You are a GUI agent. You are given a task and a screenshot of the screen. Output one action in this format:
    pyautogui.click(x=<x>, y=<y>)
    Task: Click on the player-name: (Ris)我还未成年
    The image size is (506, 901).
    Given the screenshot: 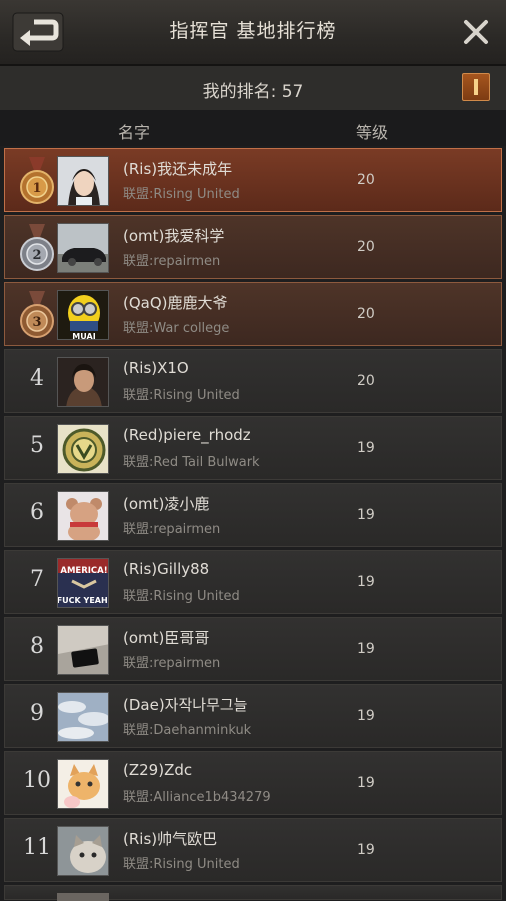 What is the action you would take?
    pyautogui.click(x=178, y=169)
    